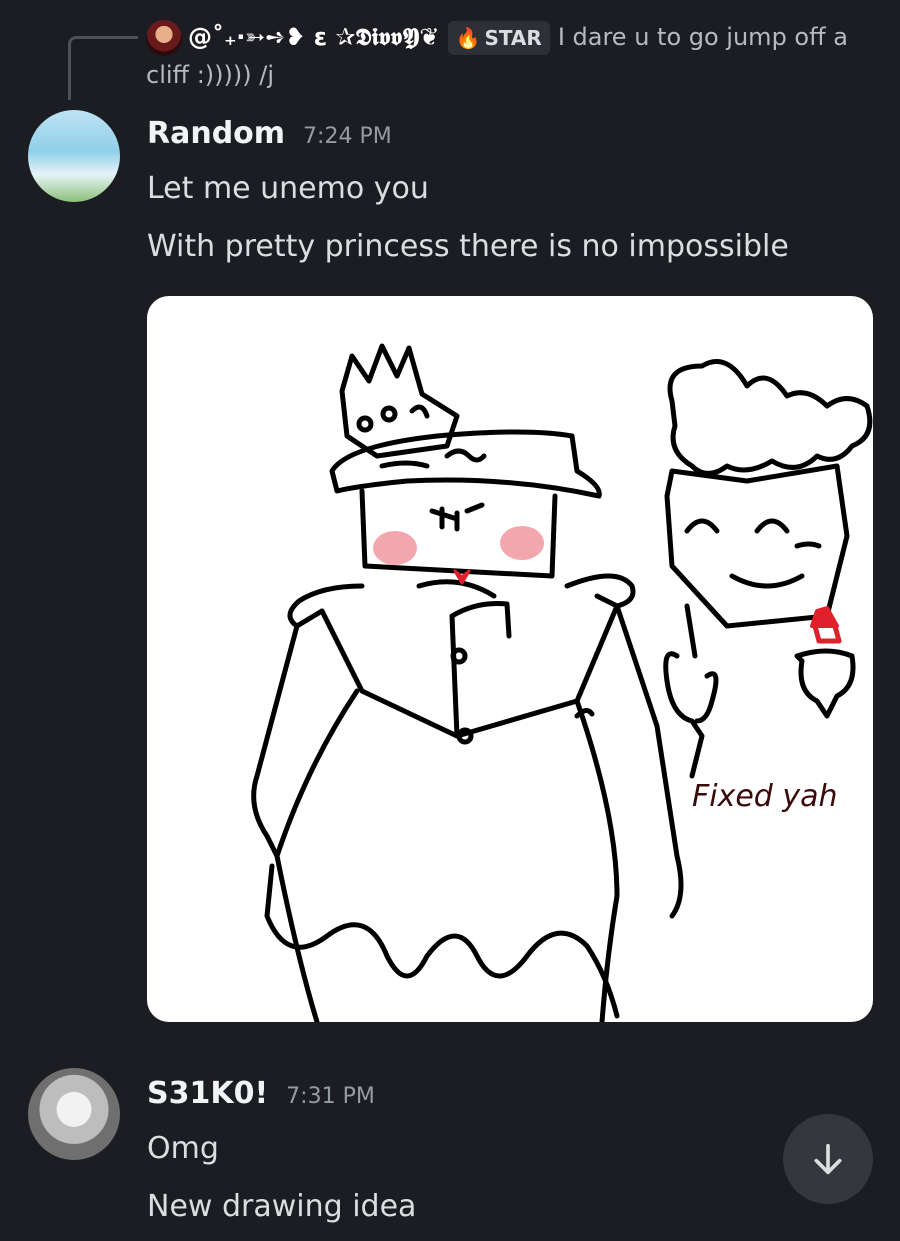  I want to click on arrow-down-icon, so click(828, 1159).